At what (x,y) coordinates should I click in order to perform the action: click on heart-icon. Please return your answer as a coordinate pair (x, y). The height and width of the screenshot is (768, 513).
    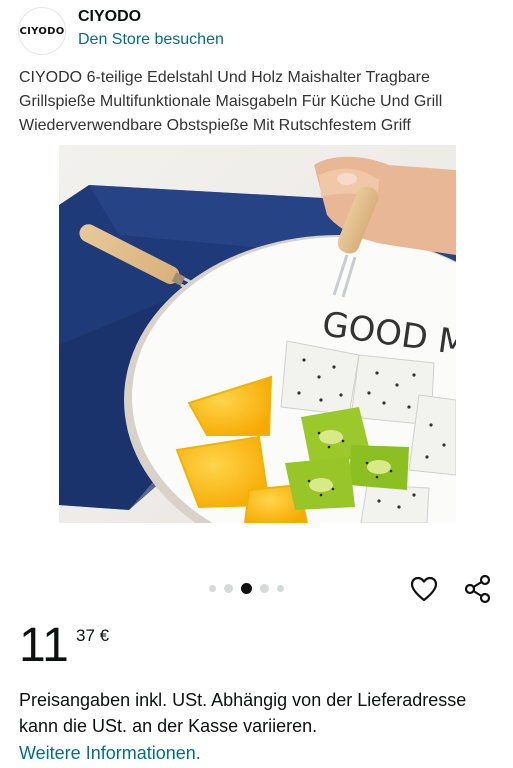
    Looking at the image, I should click on (424, 589).